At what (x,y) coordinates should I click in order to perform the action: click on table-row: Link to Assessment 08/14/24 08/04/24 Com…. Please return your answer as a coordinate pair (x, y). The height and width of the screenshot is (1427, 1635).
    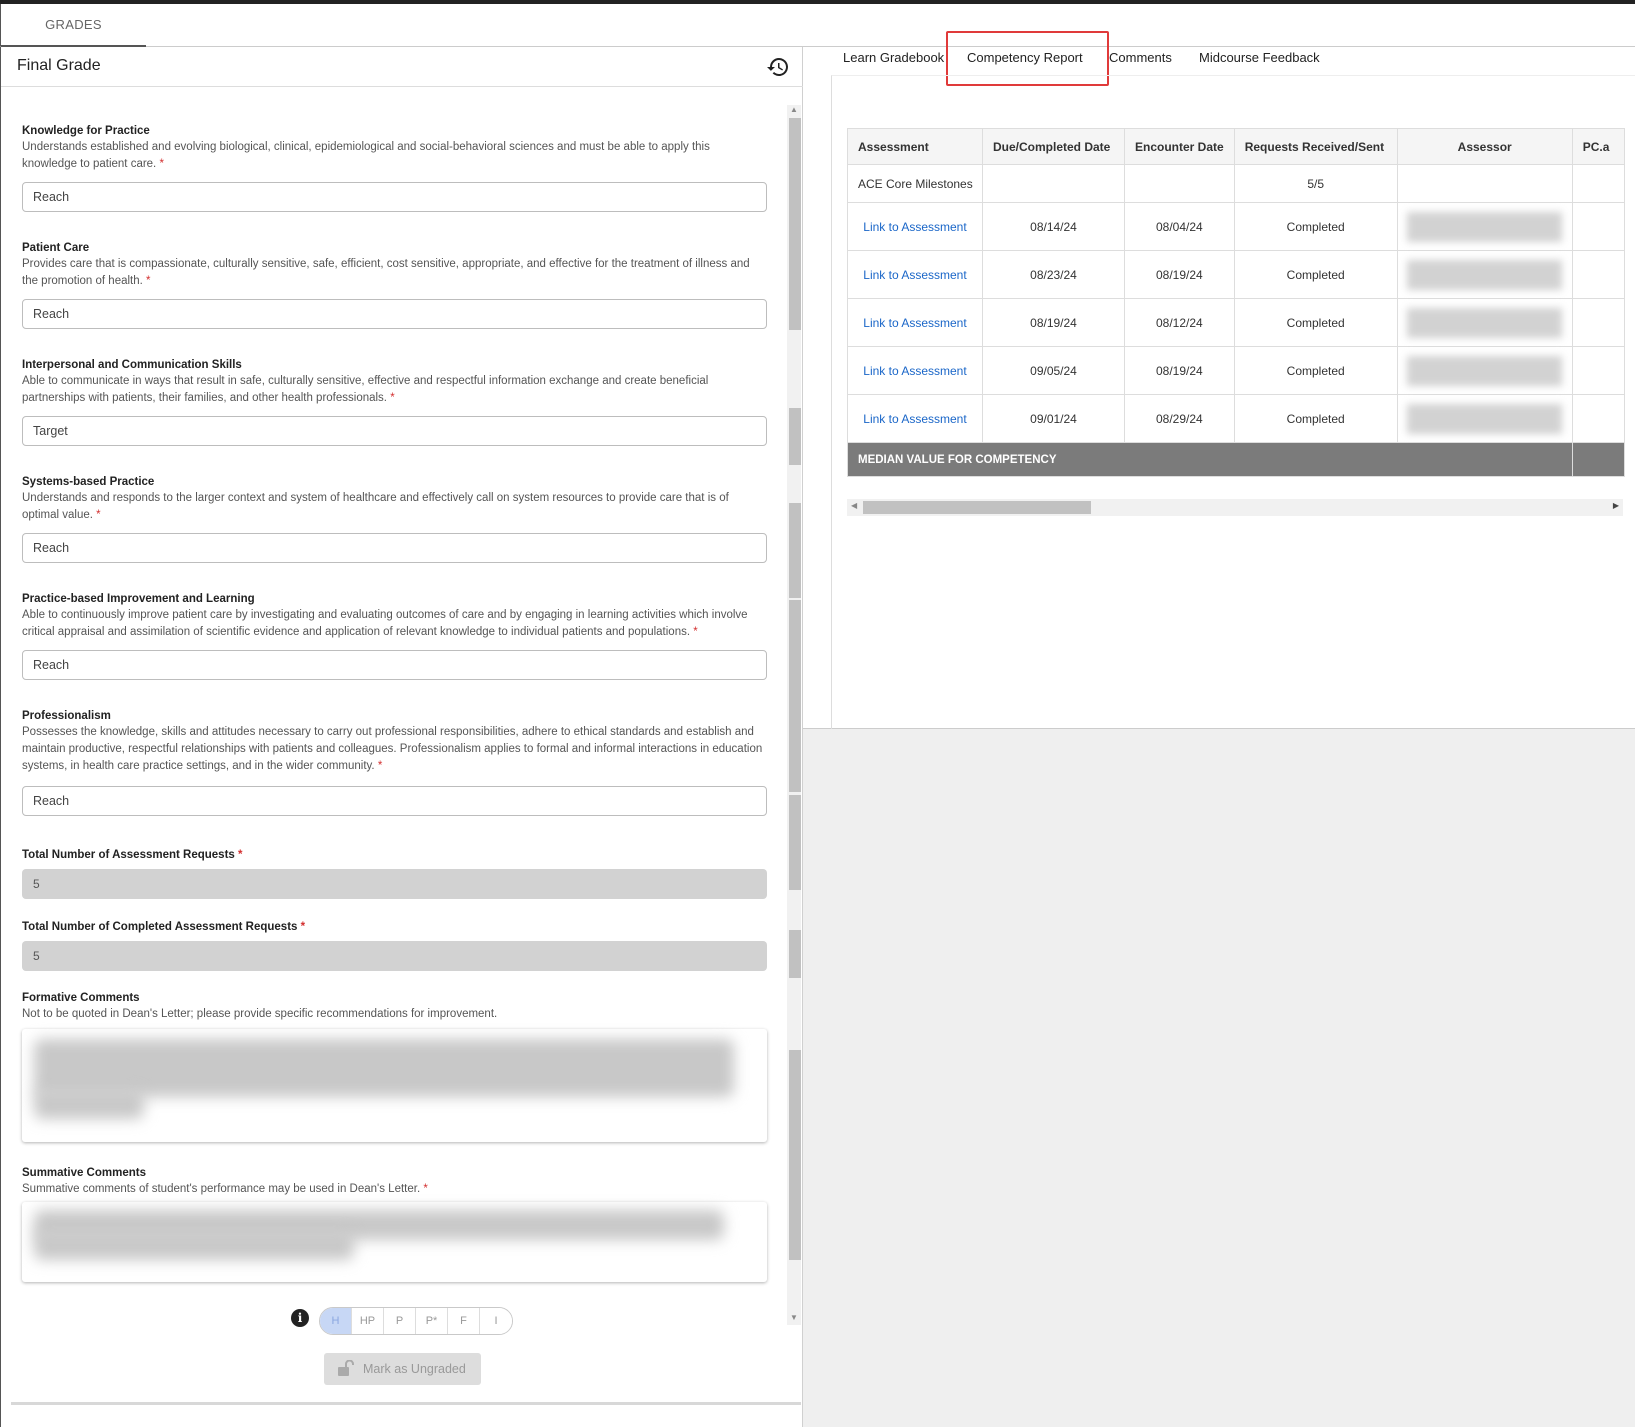
    Looking at the image, I should click on (1236, 226).